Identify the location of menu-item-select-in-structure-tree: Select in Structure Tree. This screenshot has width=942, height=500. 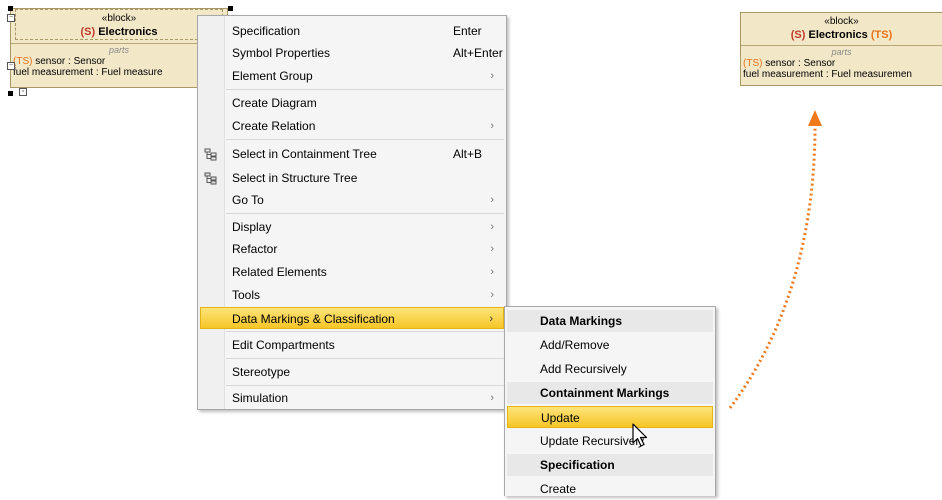
(365, 178).